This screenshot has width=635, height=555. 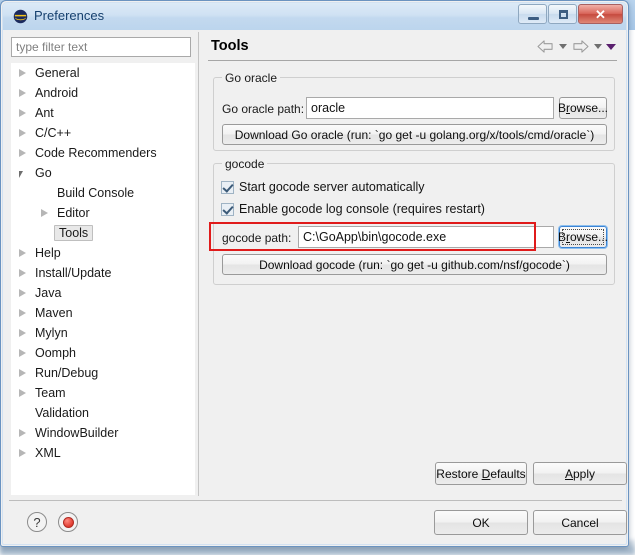 I want to click on minimize-button, so click(x=532, y=14).